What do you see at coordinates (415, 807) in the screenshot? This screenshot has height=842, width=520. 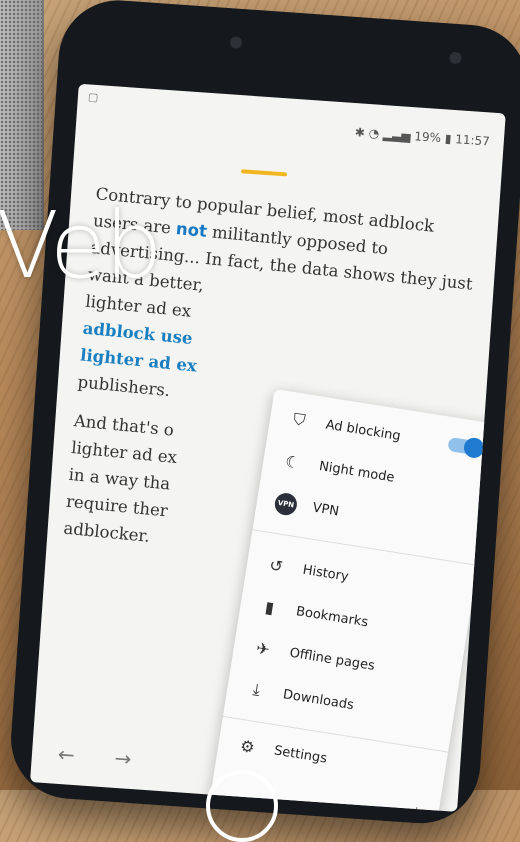 I see `power-icon: ⏻` at bounding box center [415, 807].